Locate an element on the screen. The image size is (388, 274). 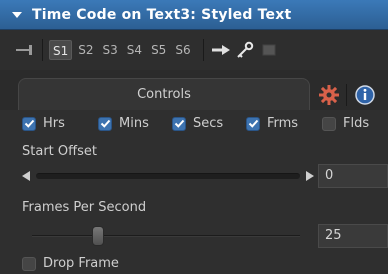
gear-icon is located at coordinates (329, 95).